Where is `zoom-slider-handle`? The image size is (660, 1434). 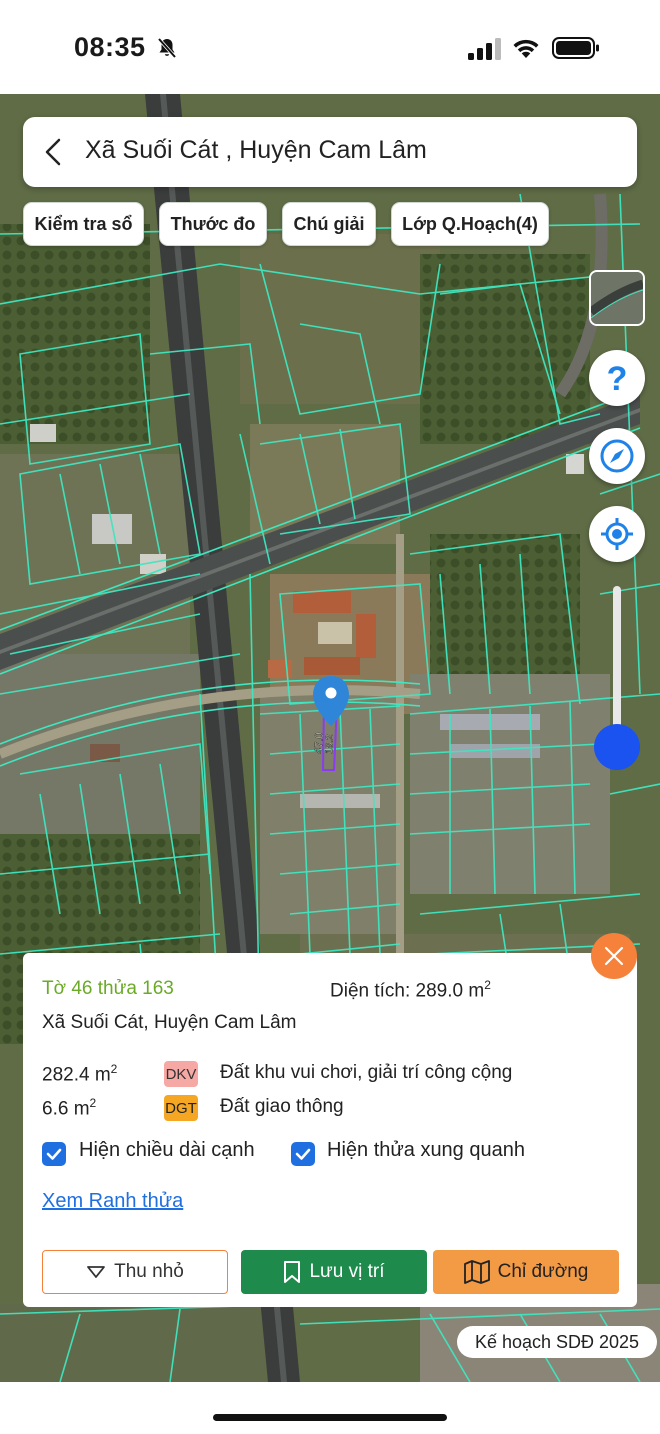 zoom-slider-handle is located at coordinates (617, 747).